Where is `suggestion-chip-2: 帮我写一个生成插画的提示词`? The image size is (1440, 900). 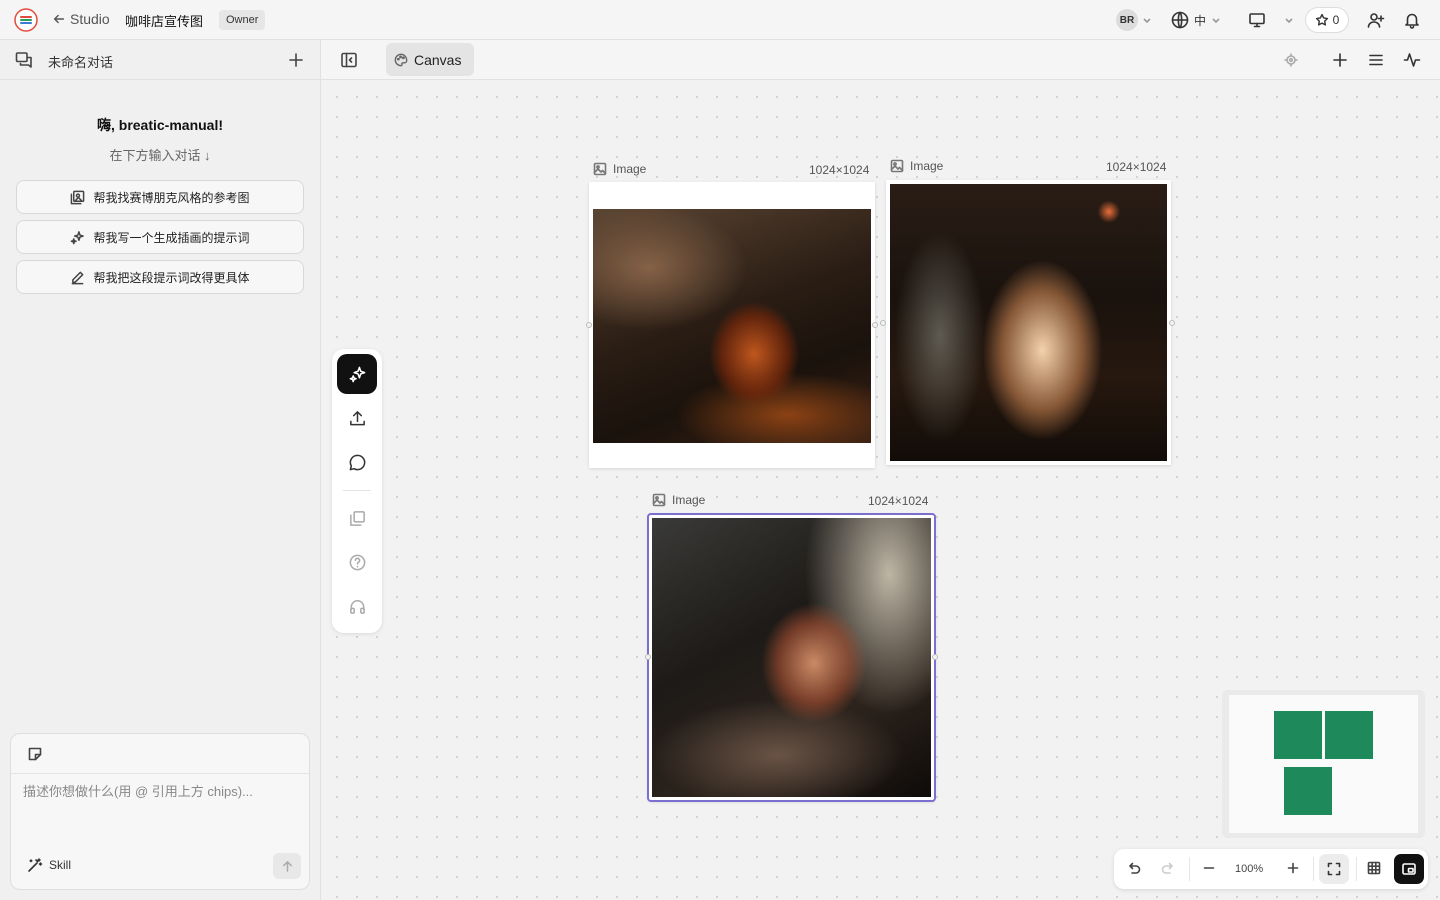
suggestion-chip-2: 帮我写一个生成插画的提示词 is located at coordinates (160, 237).